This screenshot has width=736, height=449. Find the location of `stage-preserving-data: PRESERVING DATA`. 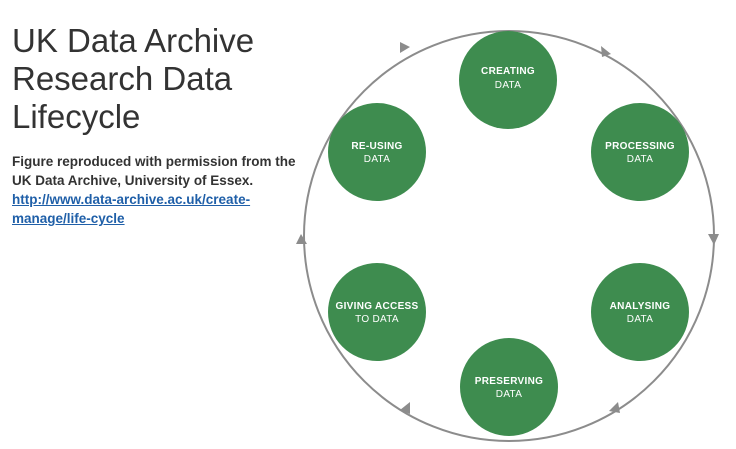

stage-preserving-data: PRESERVING DATA is located at coordinates (509, 387).